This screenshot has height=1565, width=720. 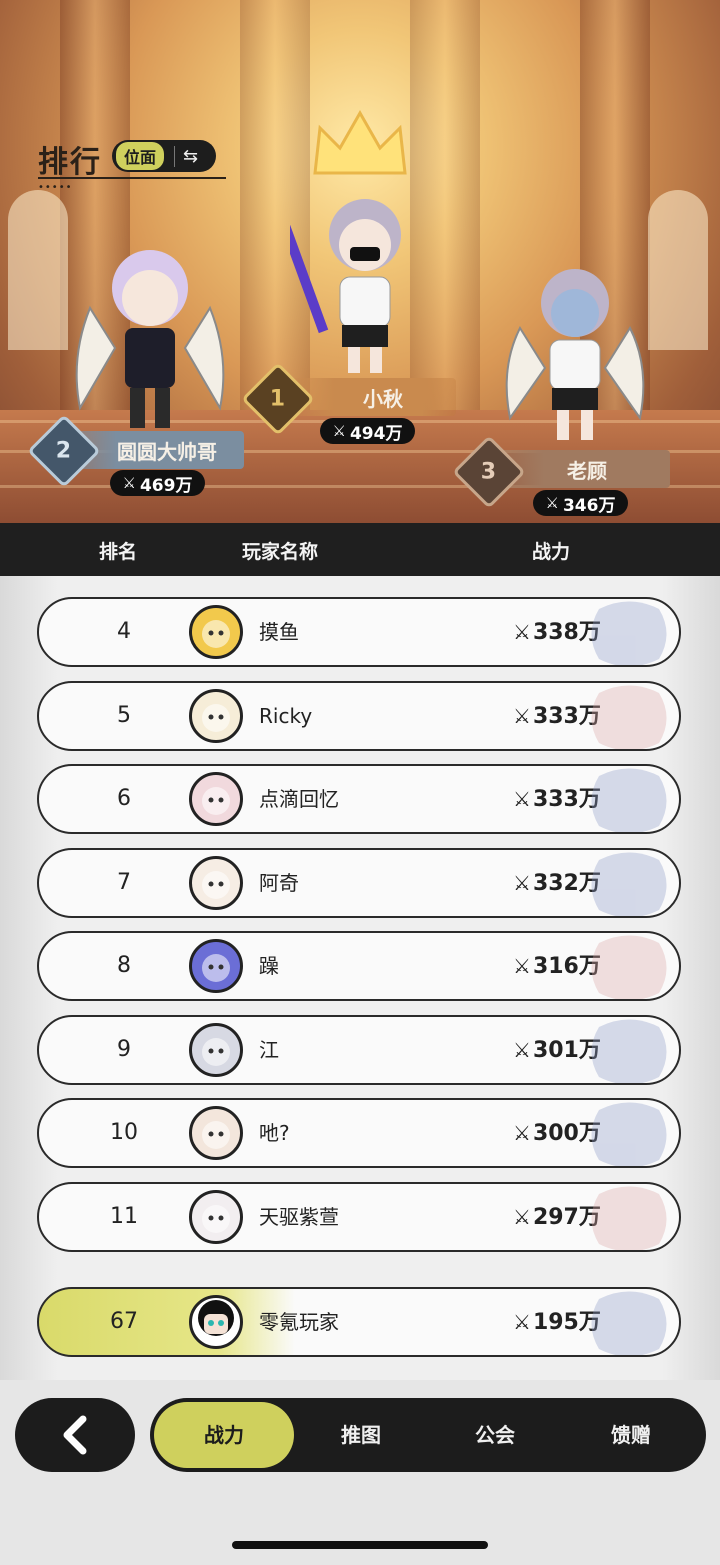 What do you see at coordinates (118, 552) in the screenshot?
I see `column-rank: 排名` at bounding box center [118, 552].